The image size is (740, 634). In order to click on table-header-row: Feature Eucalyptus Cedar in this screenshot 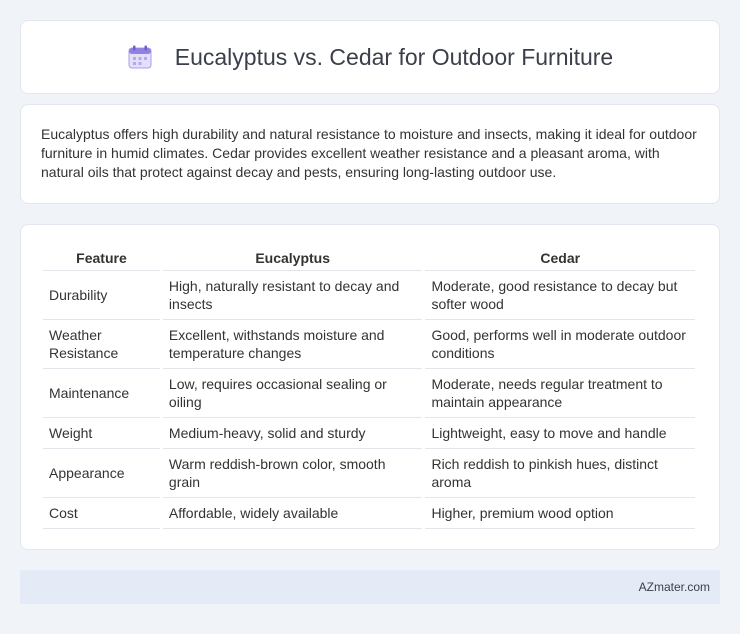, I will do `click(369, 258)`.